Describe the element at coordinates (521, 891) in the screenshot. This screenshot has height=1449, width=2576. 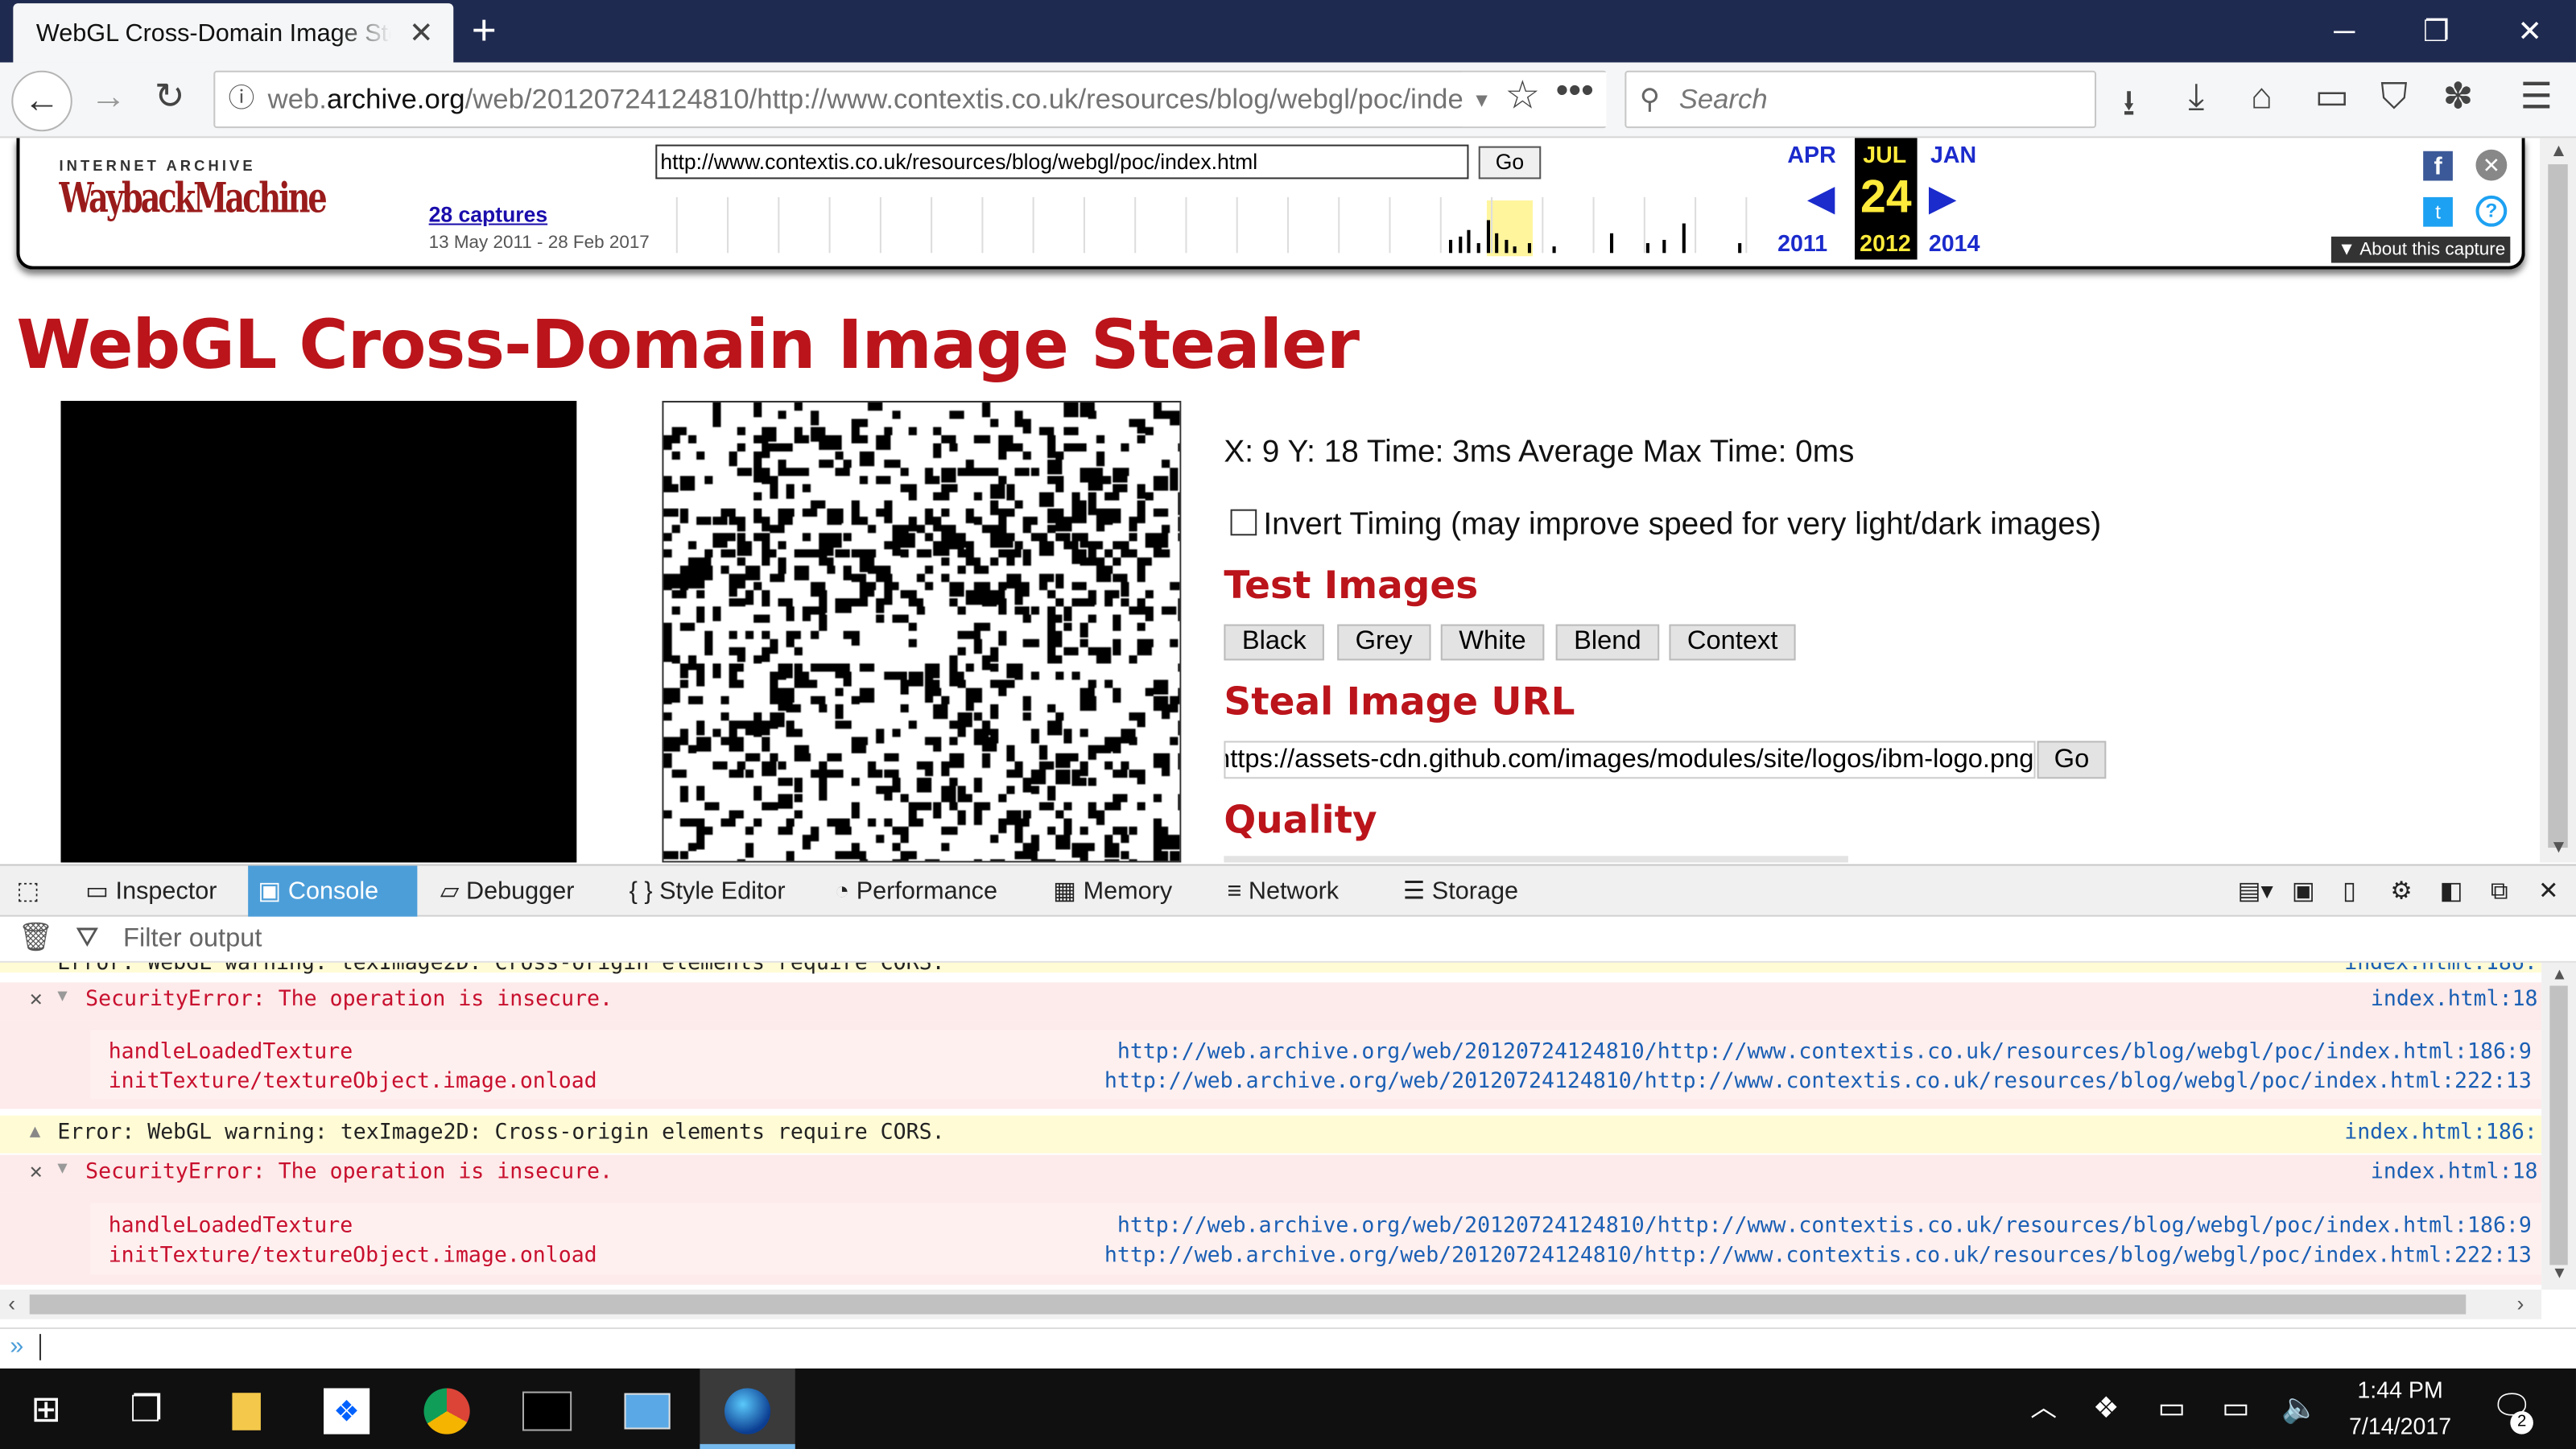
I see `tab-debugger: ▱ Debugger` at that location.